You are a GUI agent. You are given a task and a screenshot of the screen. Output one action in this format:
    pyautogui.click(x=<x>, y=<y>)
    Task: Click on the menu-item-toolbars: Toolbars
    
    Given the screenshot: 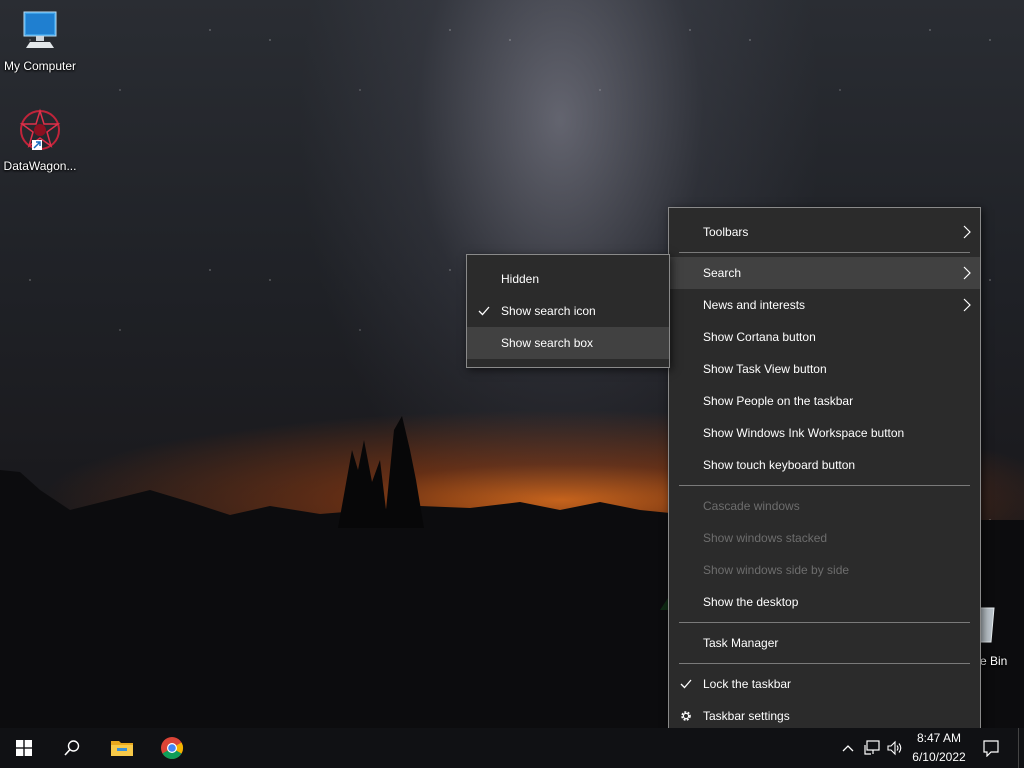 What is the action you would take?
    pyautogui.click(x=824, y=232)
    